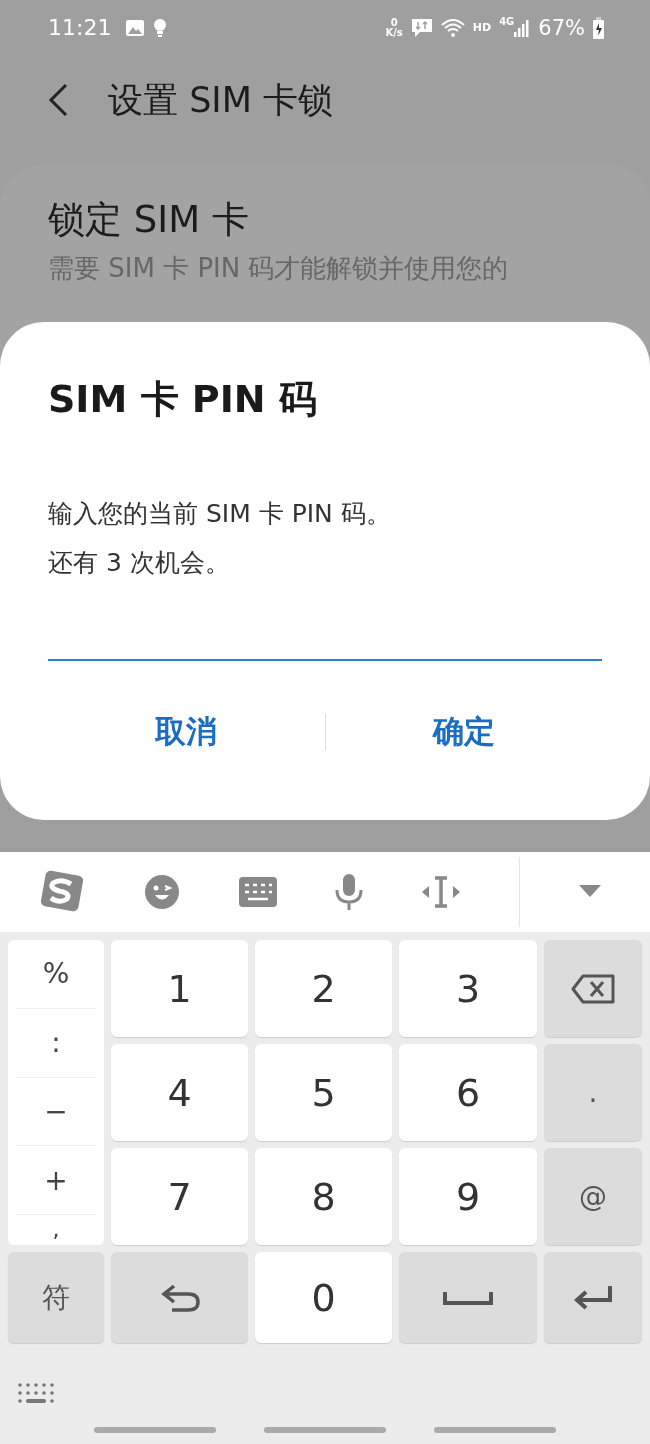 The image size is (650, 1444). Describe the element at coordinates (279, 268) in the screenshot. I see `setting-description: 需要 SIM 卡 PIN 码才能解锁并使用您的` at that location.